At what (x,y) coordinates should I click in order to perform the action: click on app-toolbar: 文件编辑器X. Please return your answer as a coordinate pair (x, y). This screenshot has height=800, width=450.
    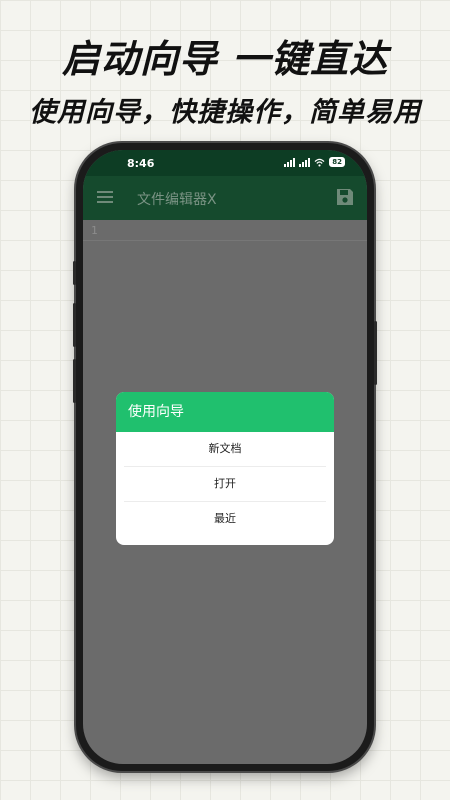
    Looking at the image, I should click on (225, 198).